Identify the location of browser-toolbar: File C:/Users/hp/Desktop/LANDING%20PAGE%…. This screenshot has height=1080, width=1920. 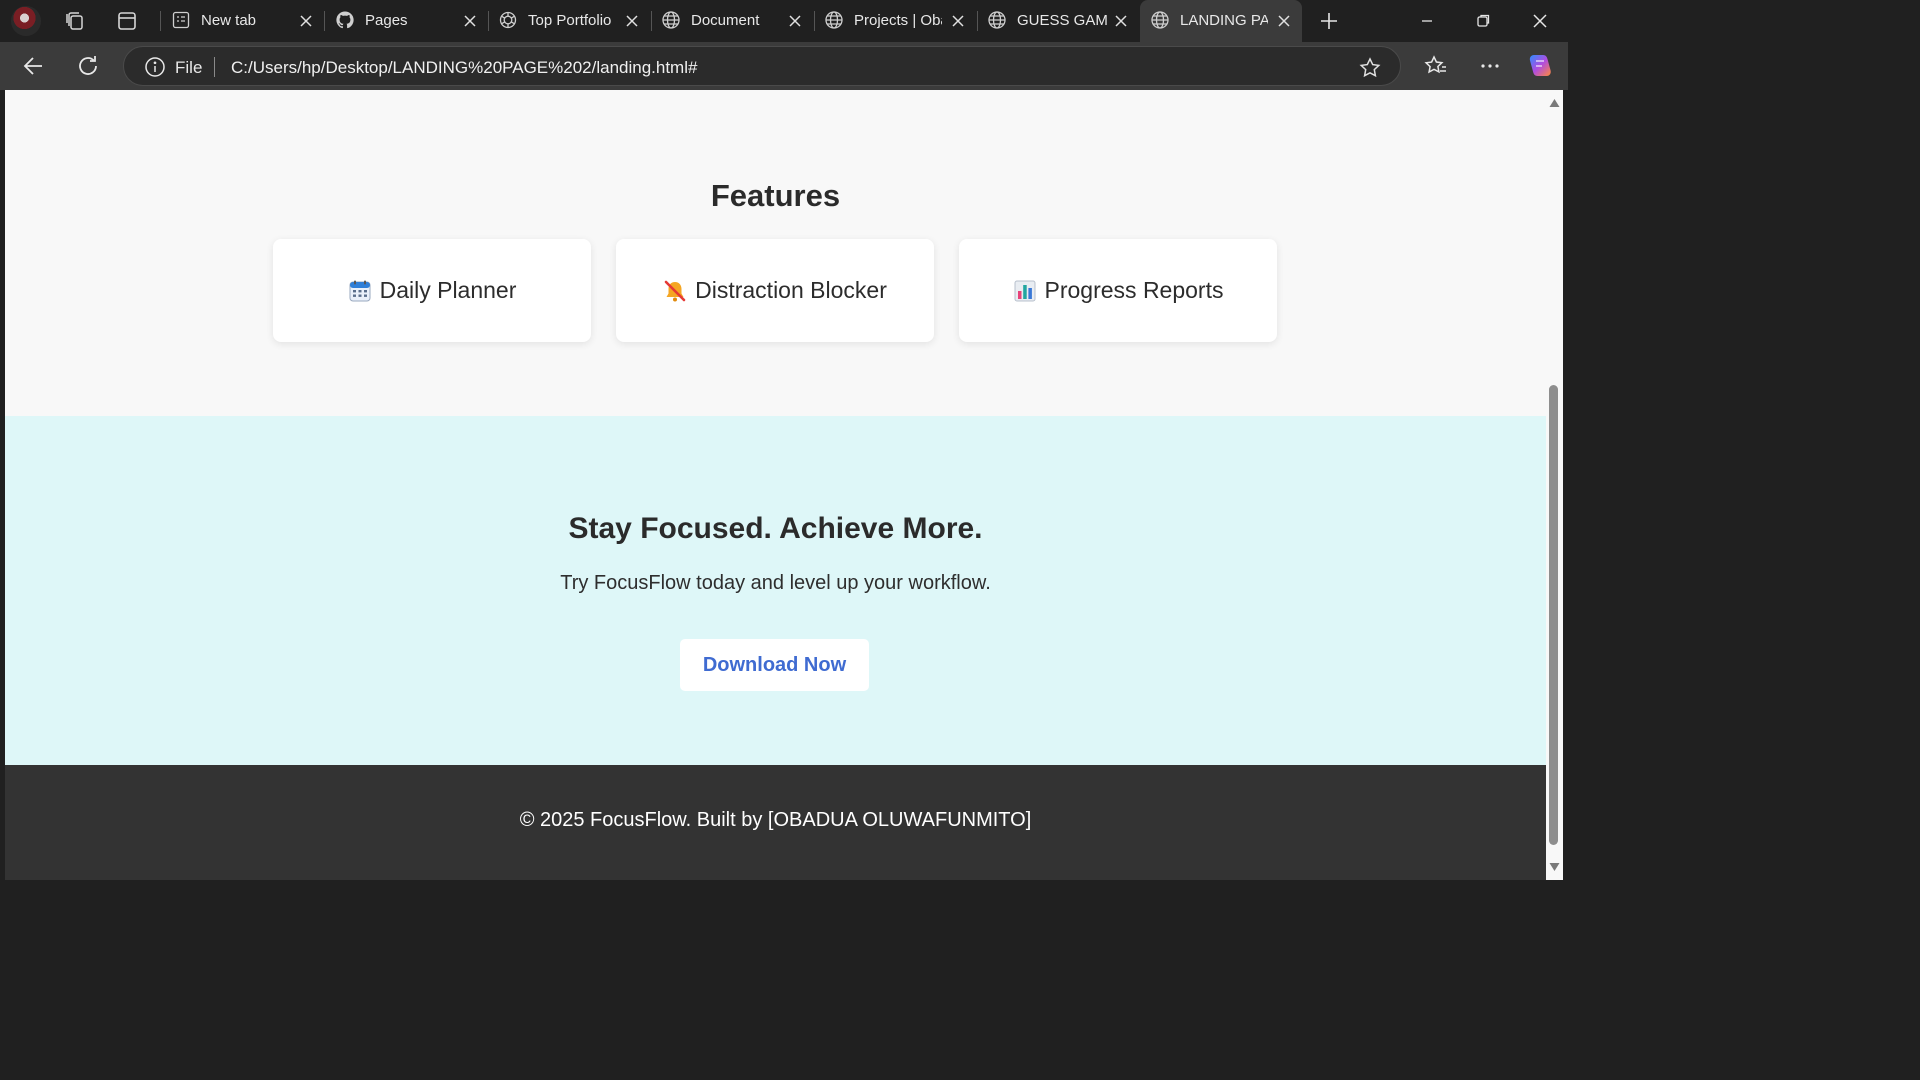
(784, 66).